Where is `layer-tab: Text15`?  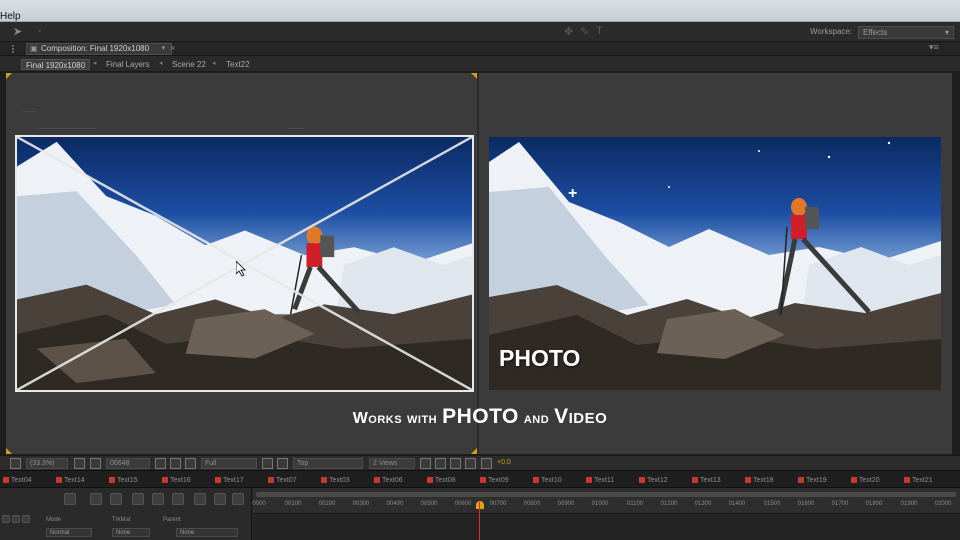 layer-tab: Text15 is located at coordinates (123, 480).